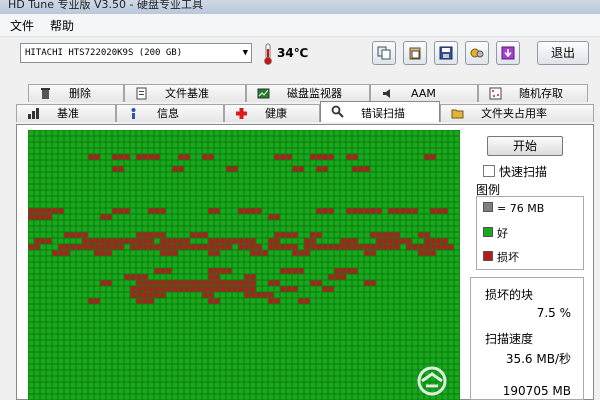  Describe the element at coordinates (517, 113) in the screenshot. I see `tab-folder-usage: 文件夹占用率` at that location.